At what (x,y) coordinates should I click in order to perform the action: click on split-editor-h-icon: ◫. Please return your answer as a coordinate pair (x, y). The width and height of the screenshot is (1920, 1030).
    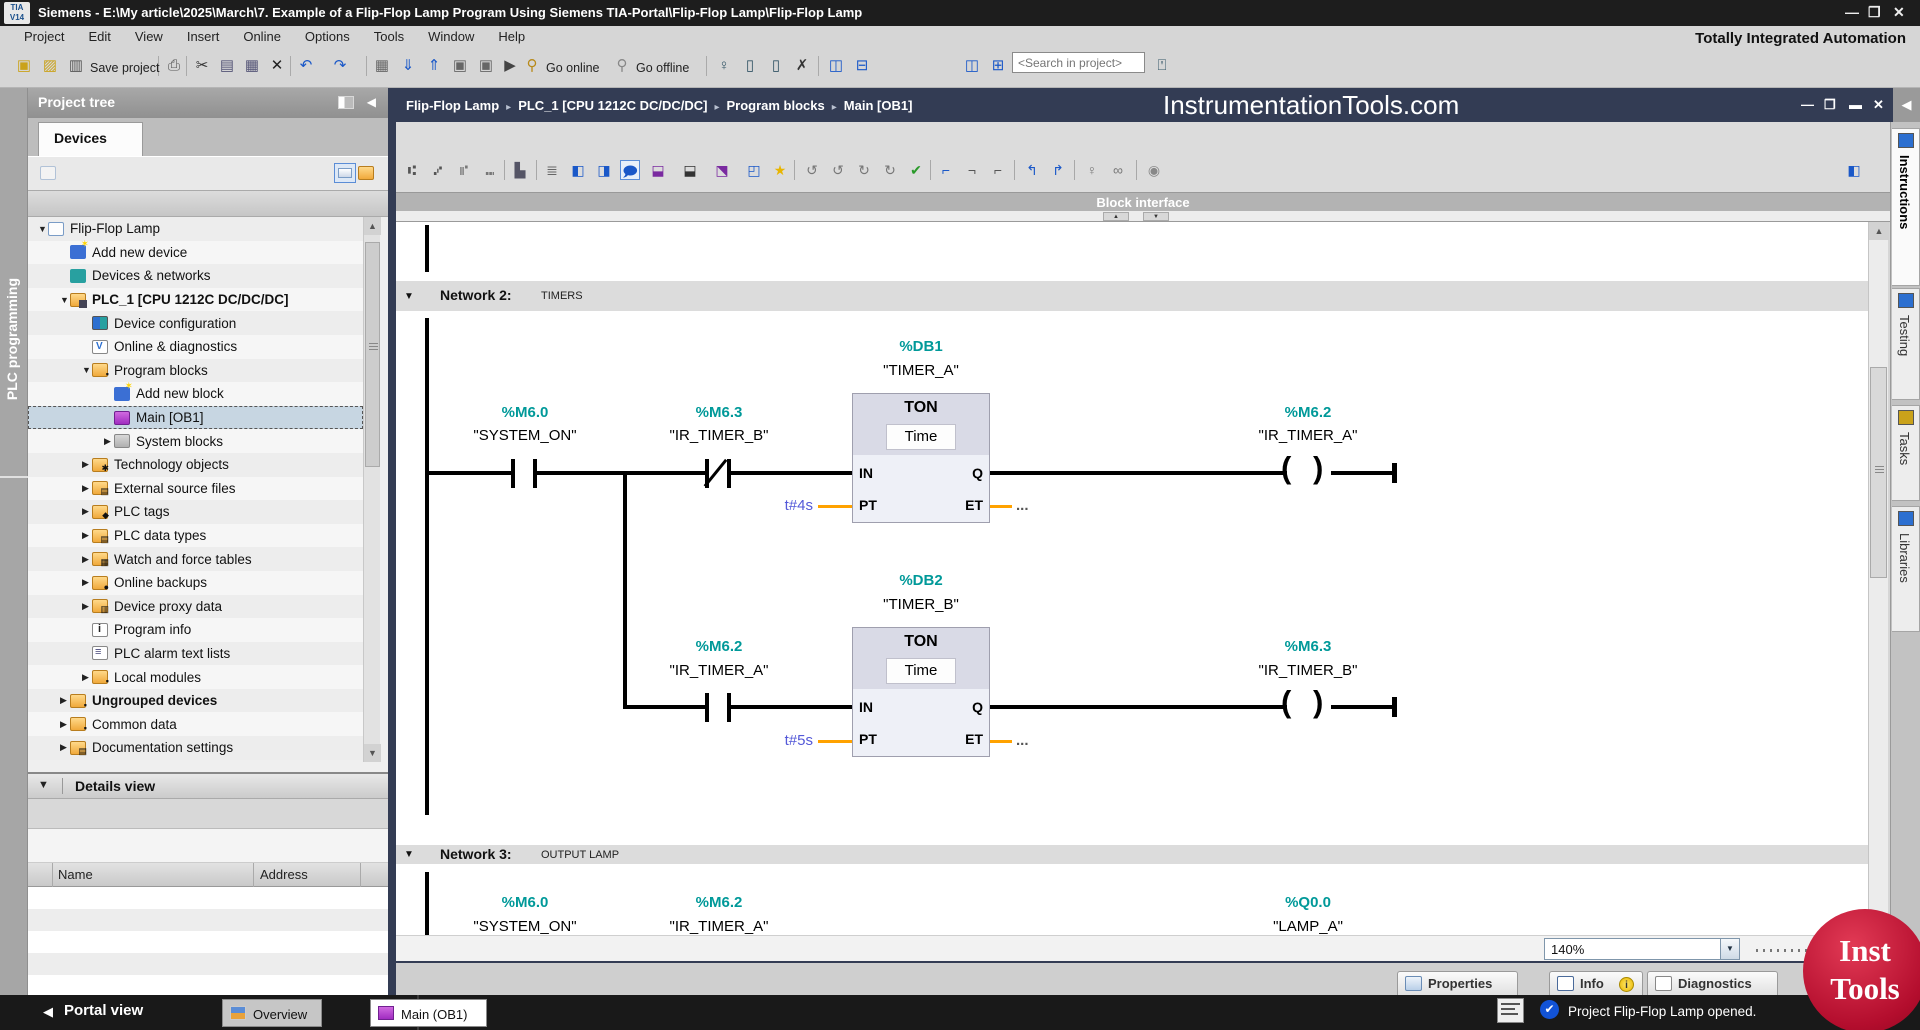
    Looking at the image, I should click on (836, 66).